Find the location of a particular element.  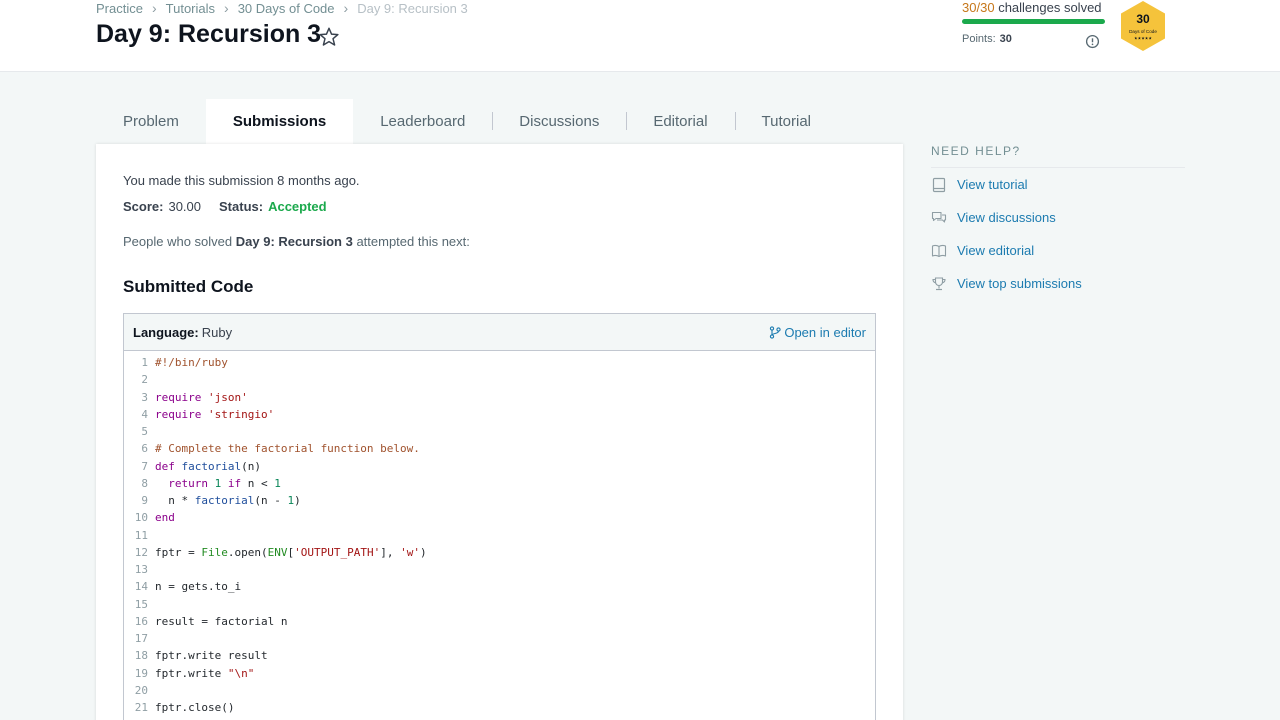

days-of-code-badge: 30 Days of Code ★★★★★ is located at coordinates (1143, 26).